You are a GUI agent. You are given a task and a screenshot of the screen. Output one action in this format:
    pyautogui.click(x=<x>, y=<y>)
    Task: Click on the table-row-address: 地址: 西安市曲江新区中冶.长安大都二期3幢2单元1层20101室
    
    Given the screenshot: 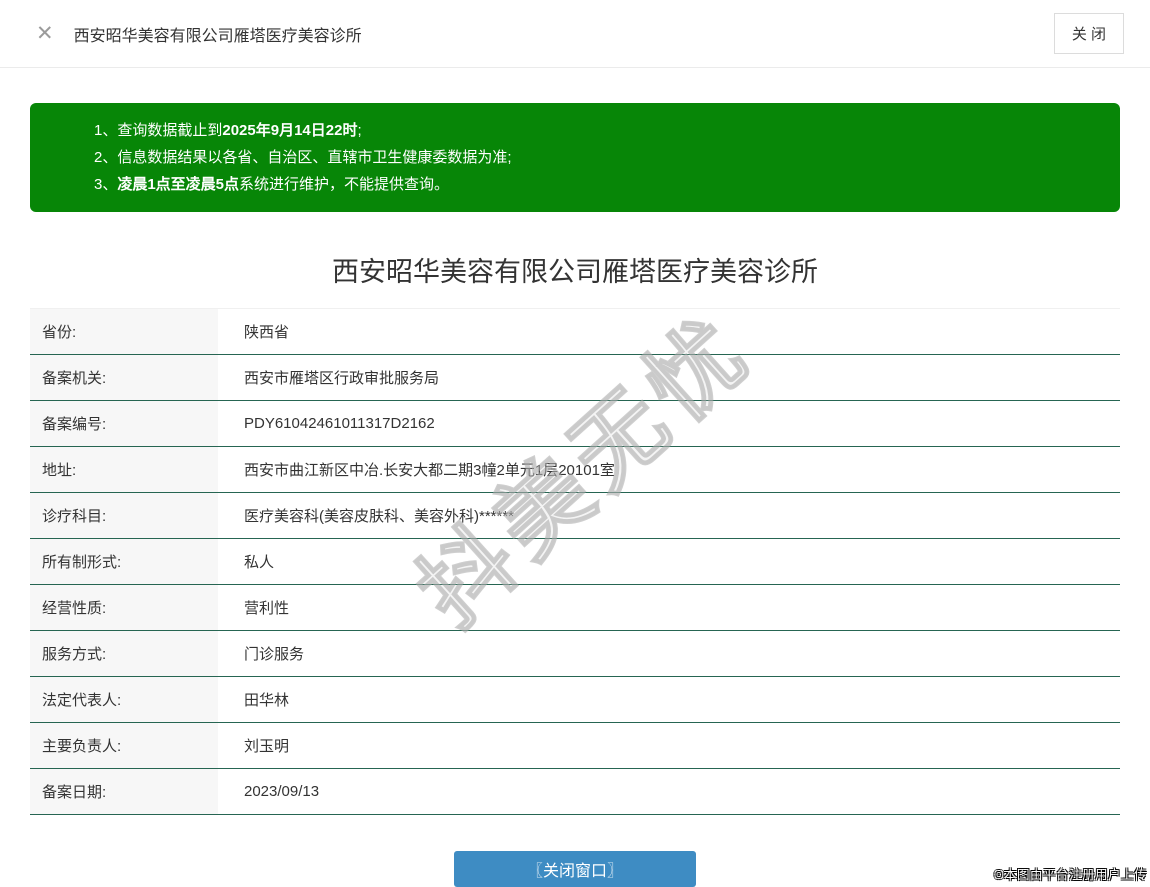 What is the action you would take?
    pyautogui.click(x=575, y=470)
    